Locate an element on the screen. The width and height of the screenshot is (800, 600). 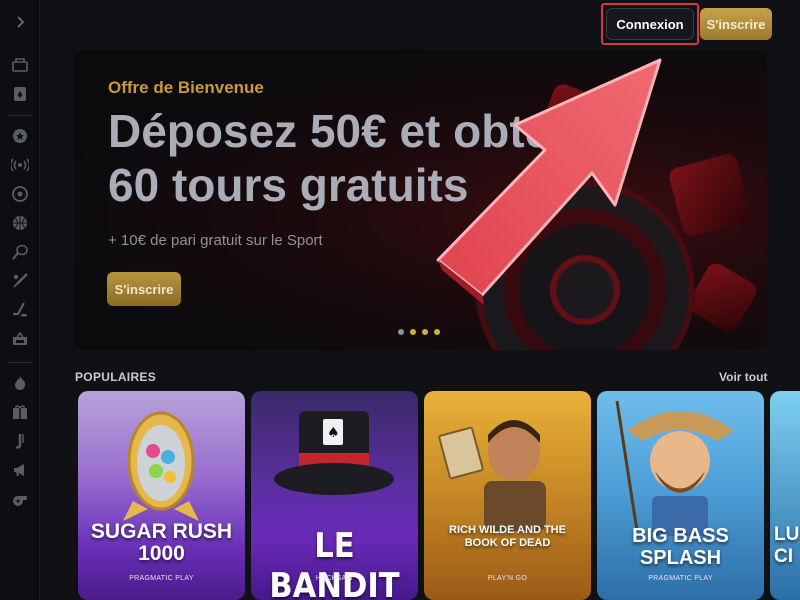
basketball-icon is located at coordinates (20, 223).